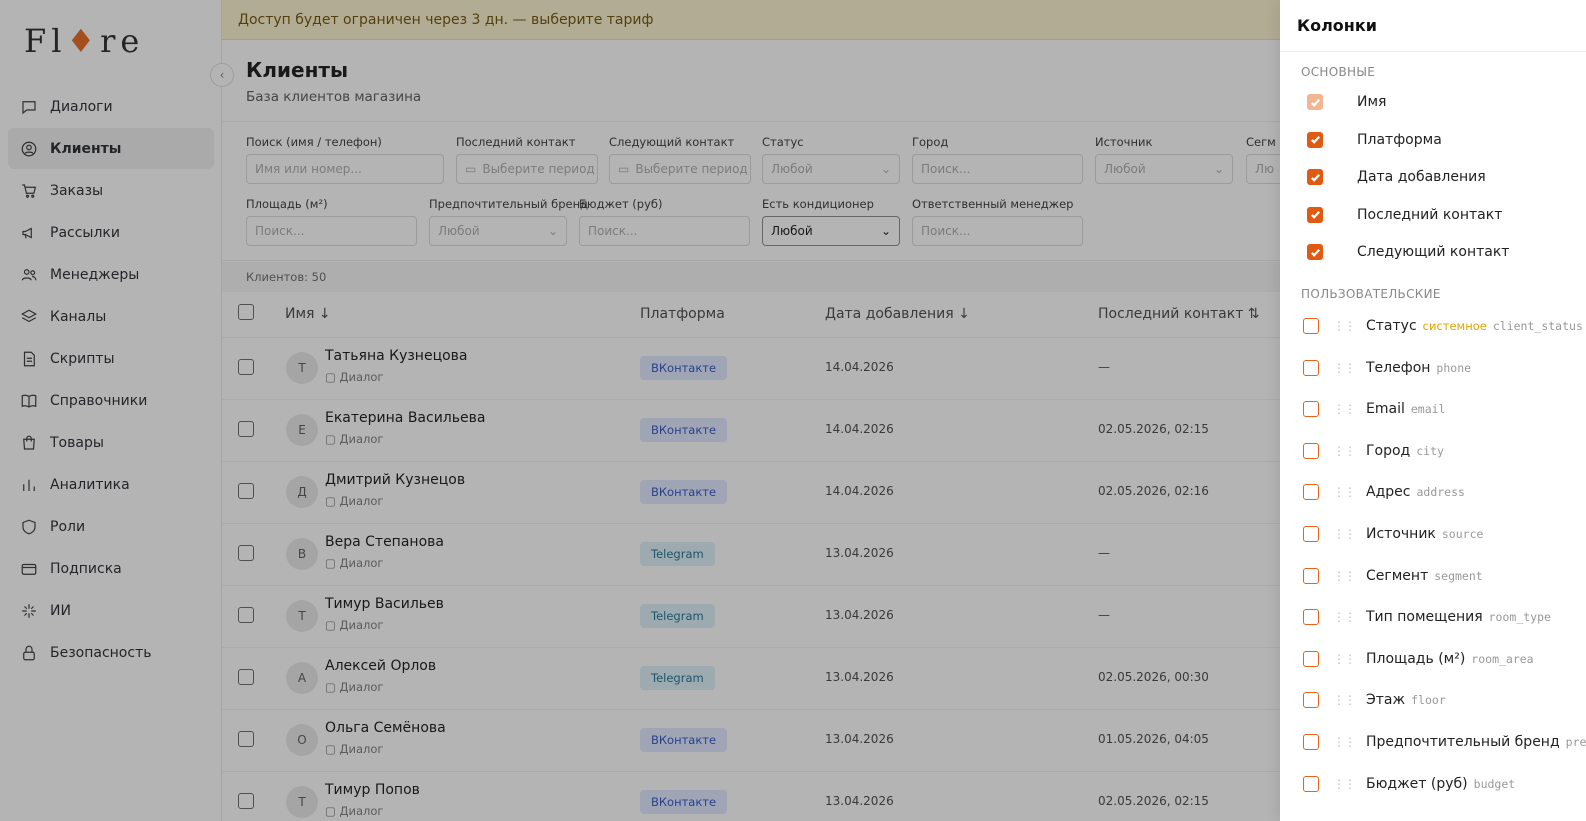 The width and height of the screenshot is (1586, 821). Describe the element at coordinates (1462, 534) in the screenshot. I see `column-key: source` at that location.